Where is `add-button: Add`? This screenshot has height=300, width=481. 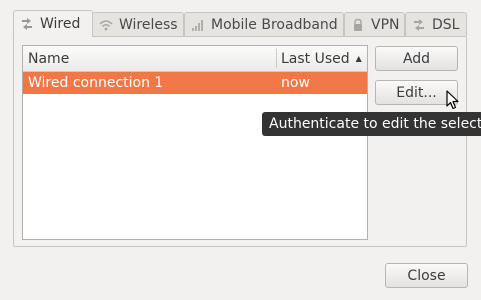 add-button: Add is located at coordinates (416, 58).